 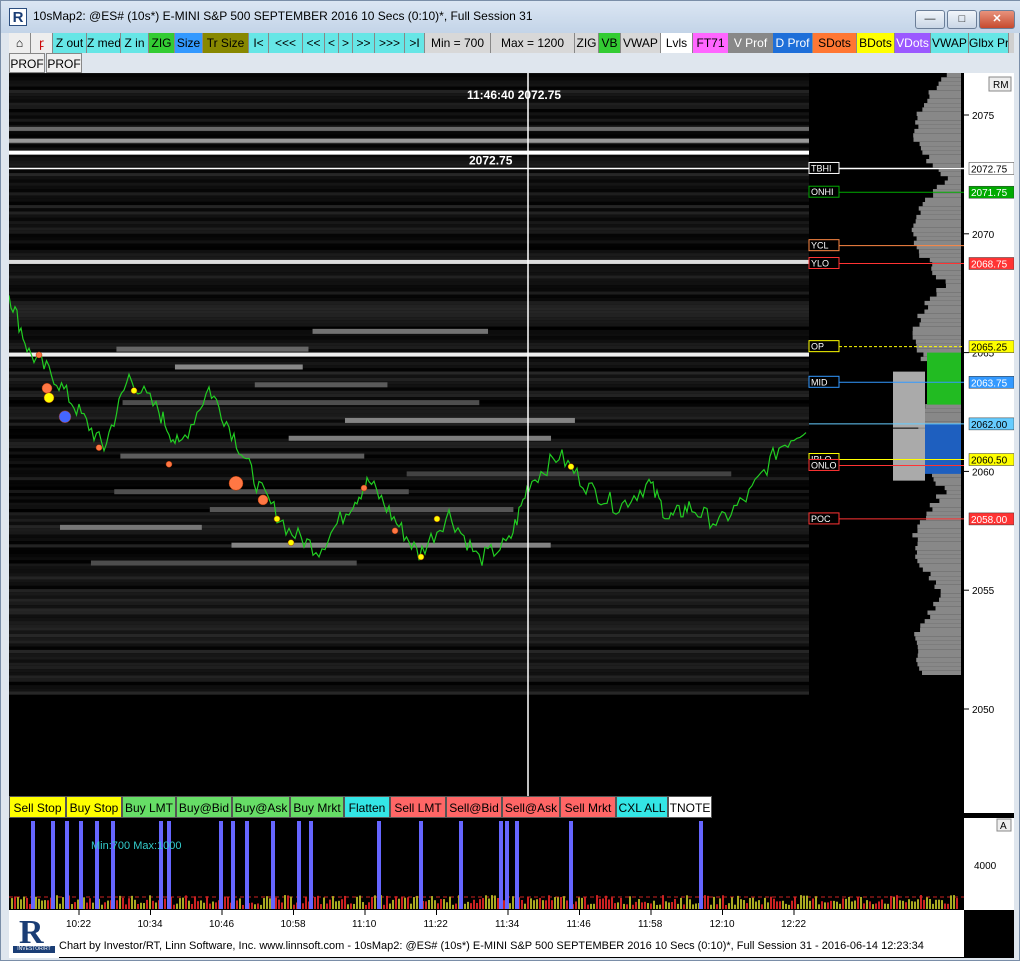 I want to click on prof-button: PROF, so click(x=27, y=63).